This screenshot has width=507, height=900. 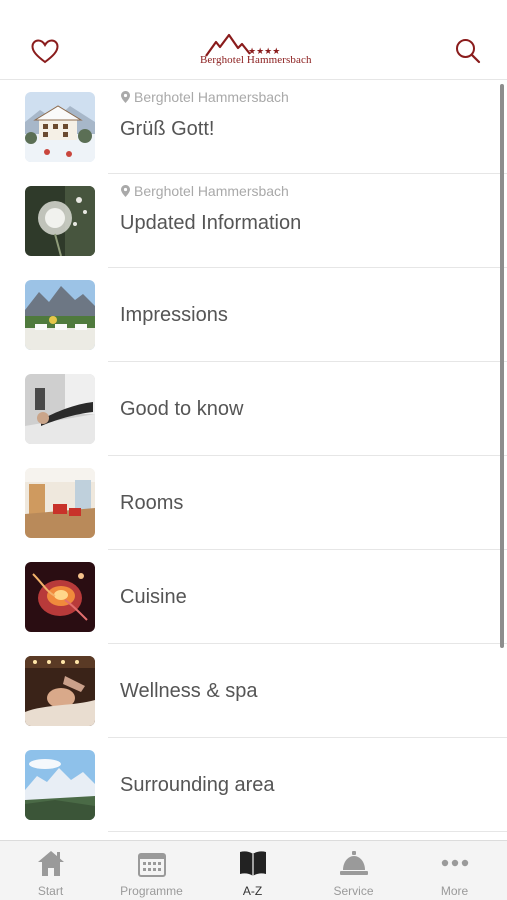 I want to click on item-title: Surrounding area, so click(x=197, y=785).